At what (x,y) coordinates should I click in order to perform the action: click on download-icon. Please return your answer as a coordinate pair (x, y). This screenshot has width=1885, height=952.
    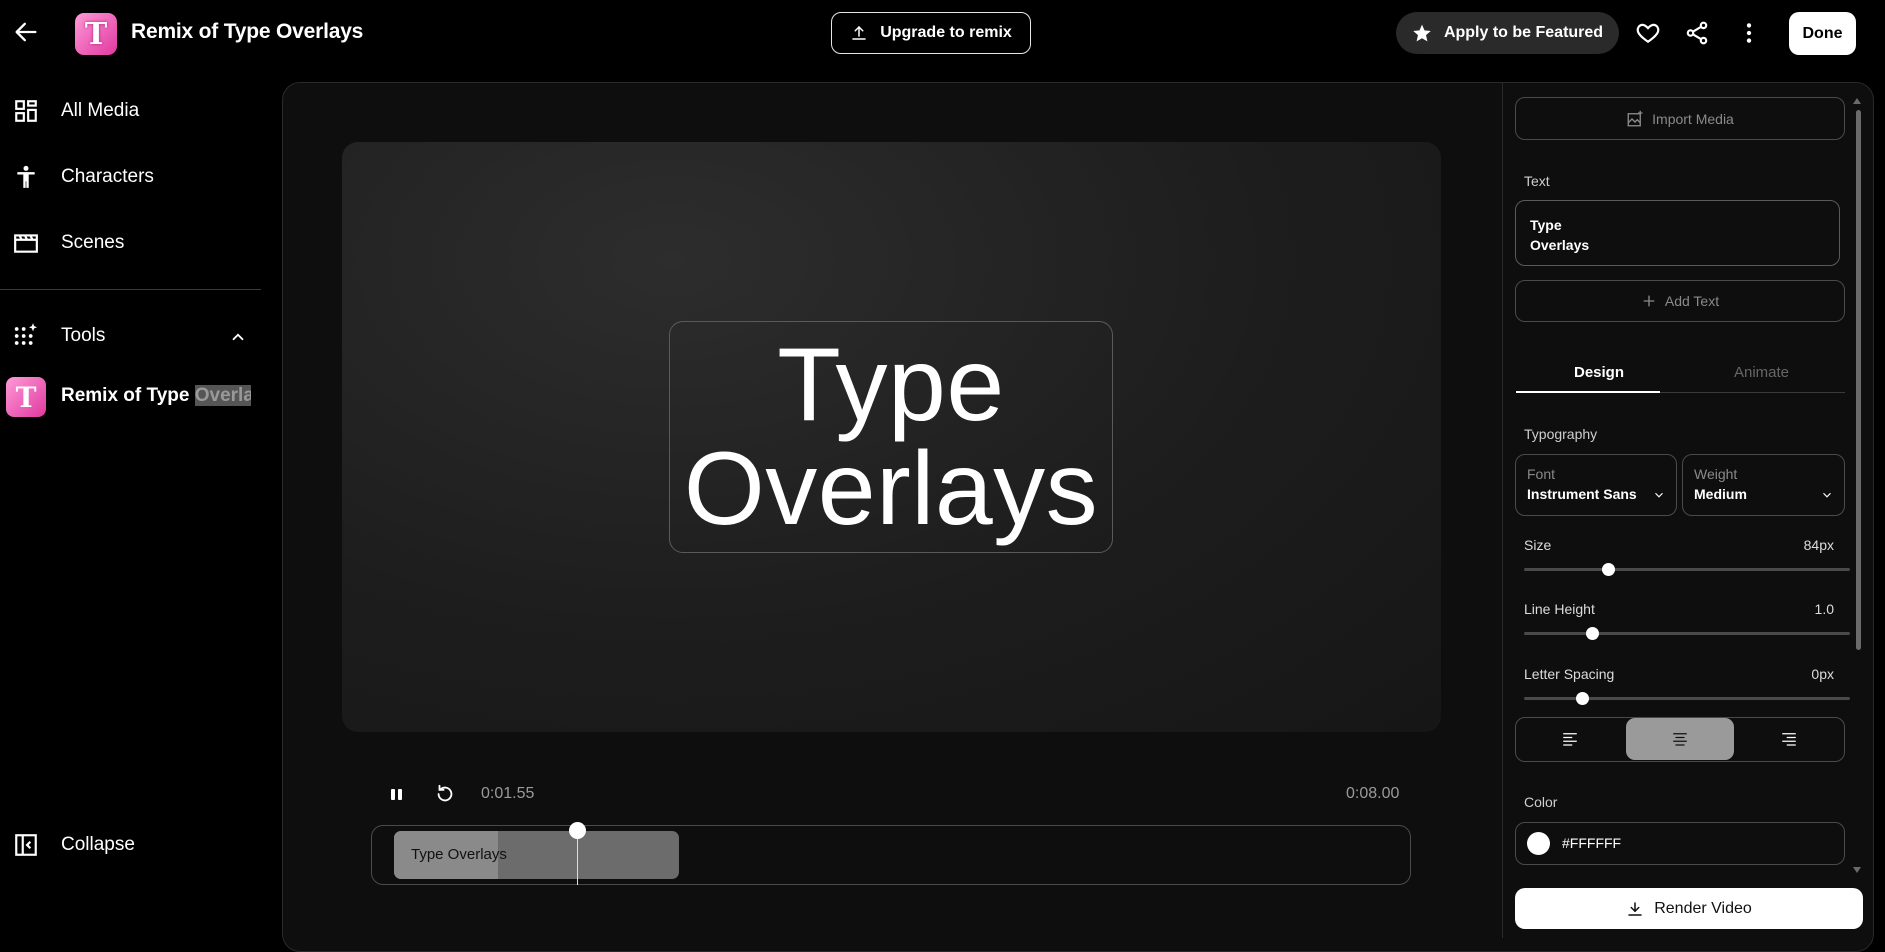
    Looking at the image, I should click on (1635, 908).